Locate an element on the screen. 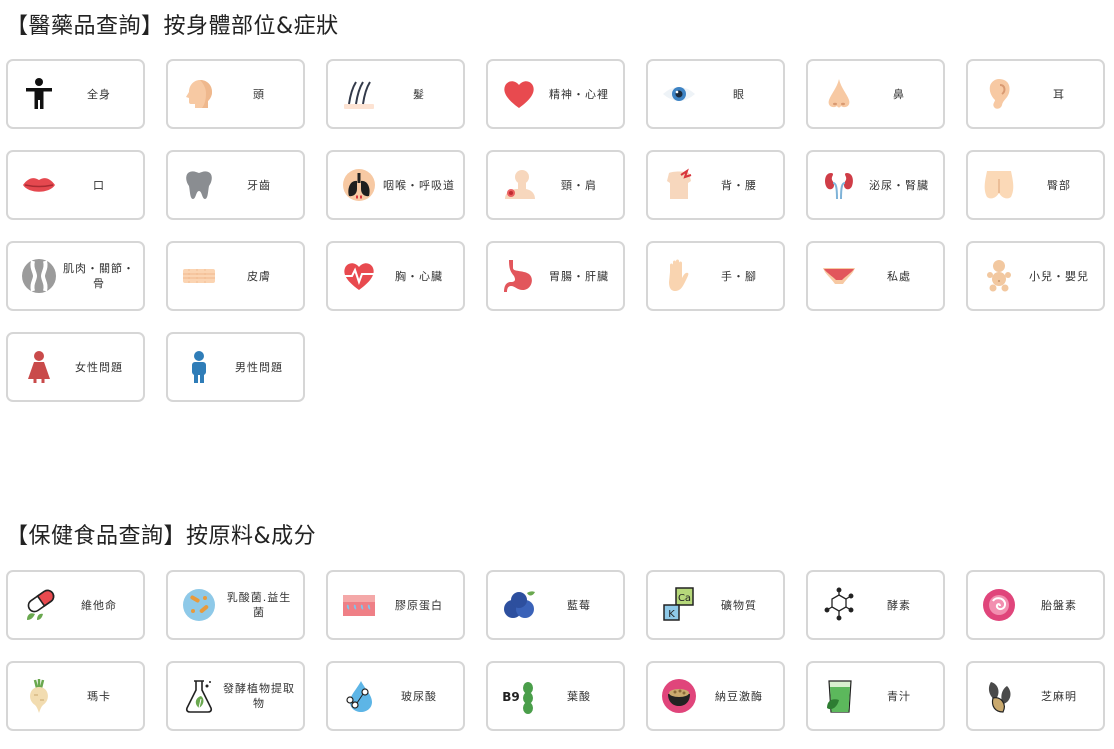  category-label: 髮 is located at coordinates (419, 94).